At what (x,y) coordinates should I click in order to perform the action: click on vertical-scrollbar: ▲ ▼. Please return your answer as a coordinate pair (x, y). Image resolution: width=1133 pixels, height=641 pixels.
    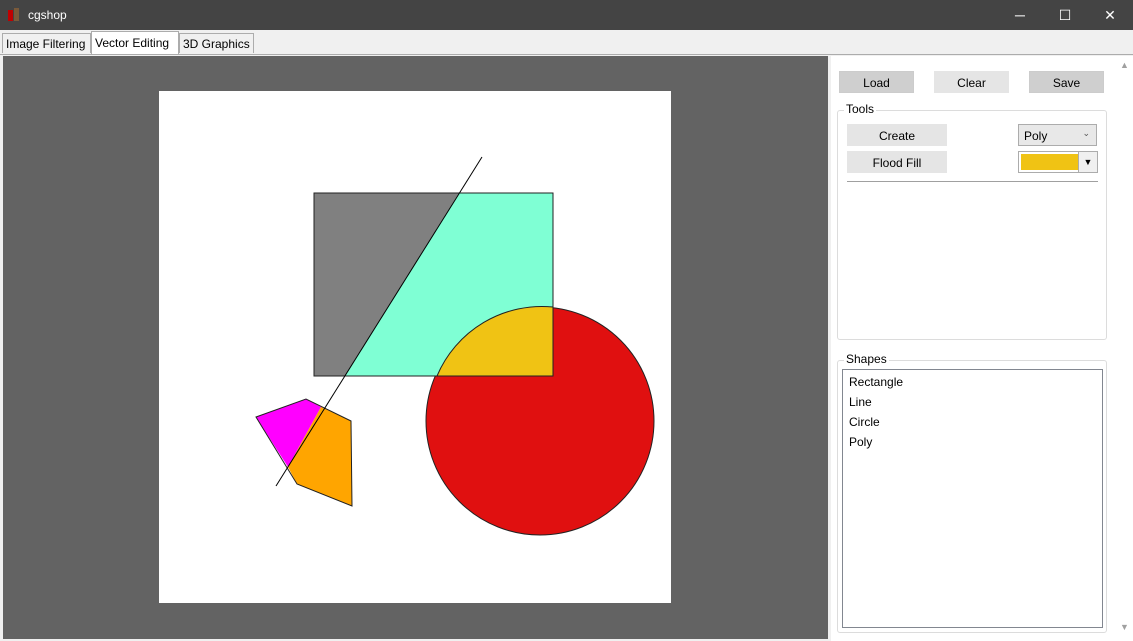
    Looking at the image, I should click on (1124, 348).